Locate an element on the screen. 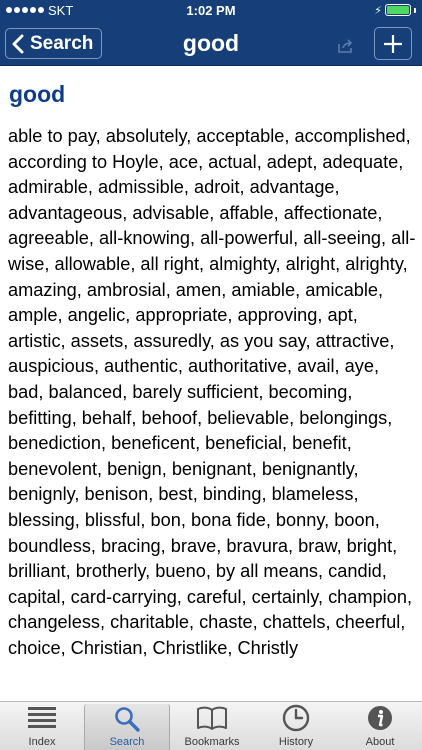  carrier-name: SKT is located at coordinates (61, 10).